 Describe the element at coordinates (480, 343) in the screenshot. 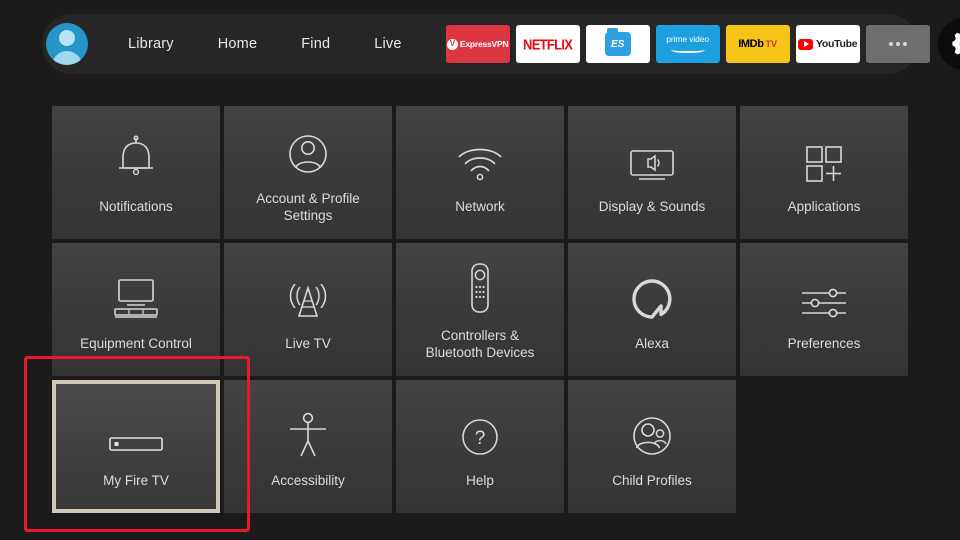

I see `tile-label: Controllers & Bluetooth Devices` at that location.